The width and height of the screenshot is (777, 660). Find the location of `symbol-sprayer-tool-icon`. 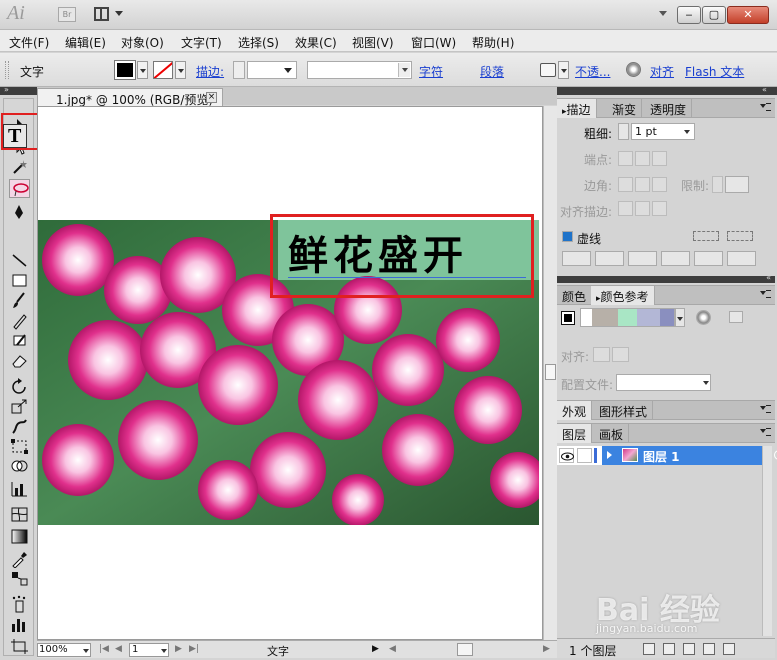

symbol-sprayer-tool-icon is located at coordinates (19, 604).